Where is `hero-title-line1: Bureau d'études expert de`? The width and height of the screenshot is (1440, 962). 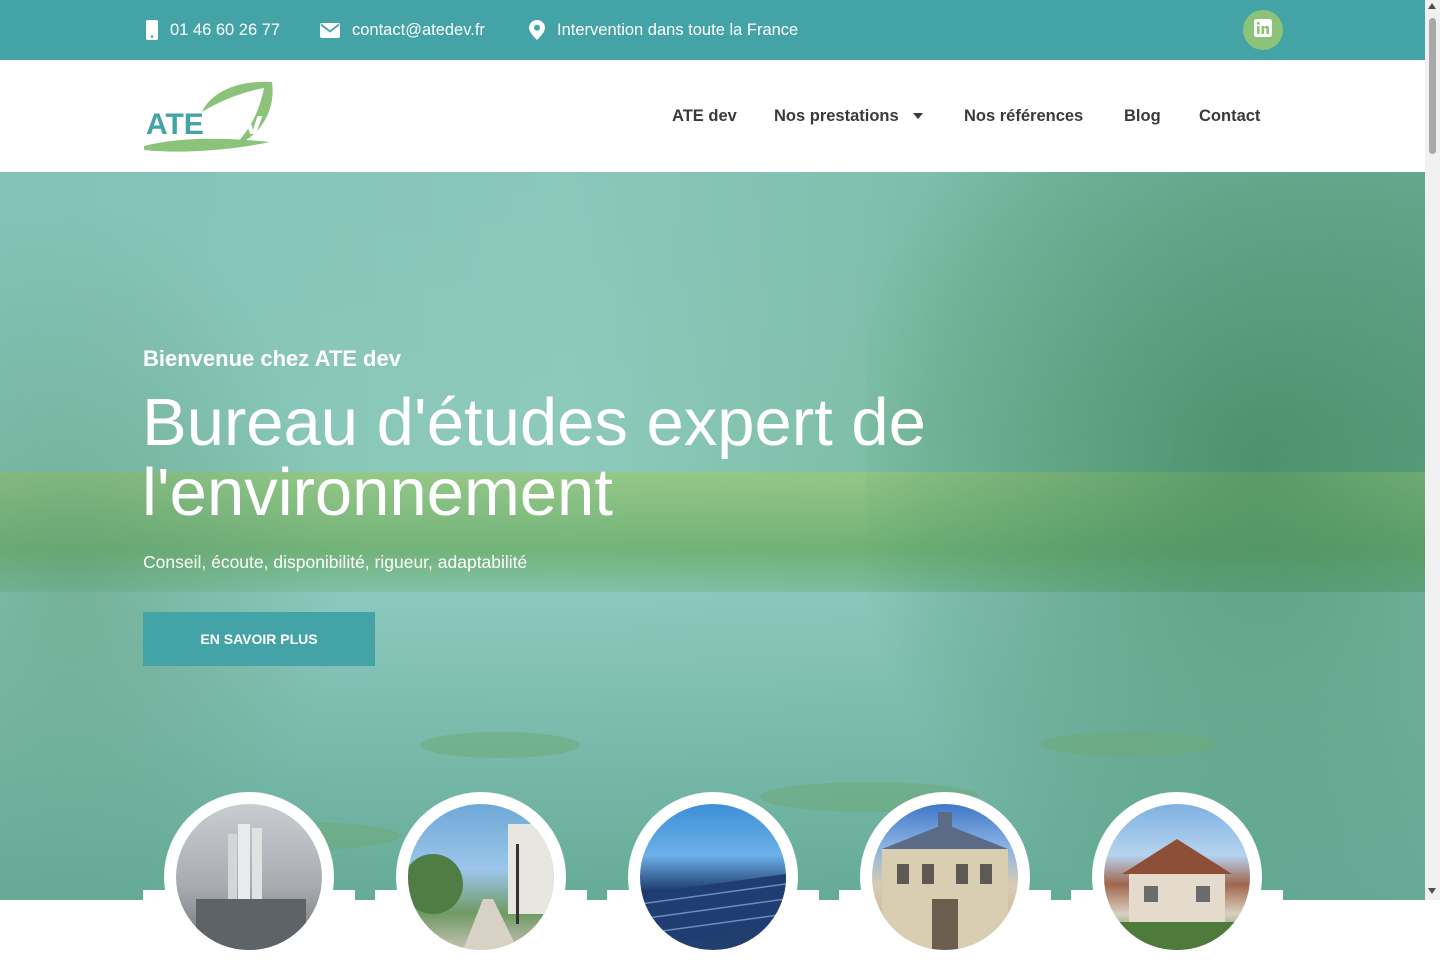
hero-title-line1: Bureau d'études expert de is located at coordinates (534, 422).